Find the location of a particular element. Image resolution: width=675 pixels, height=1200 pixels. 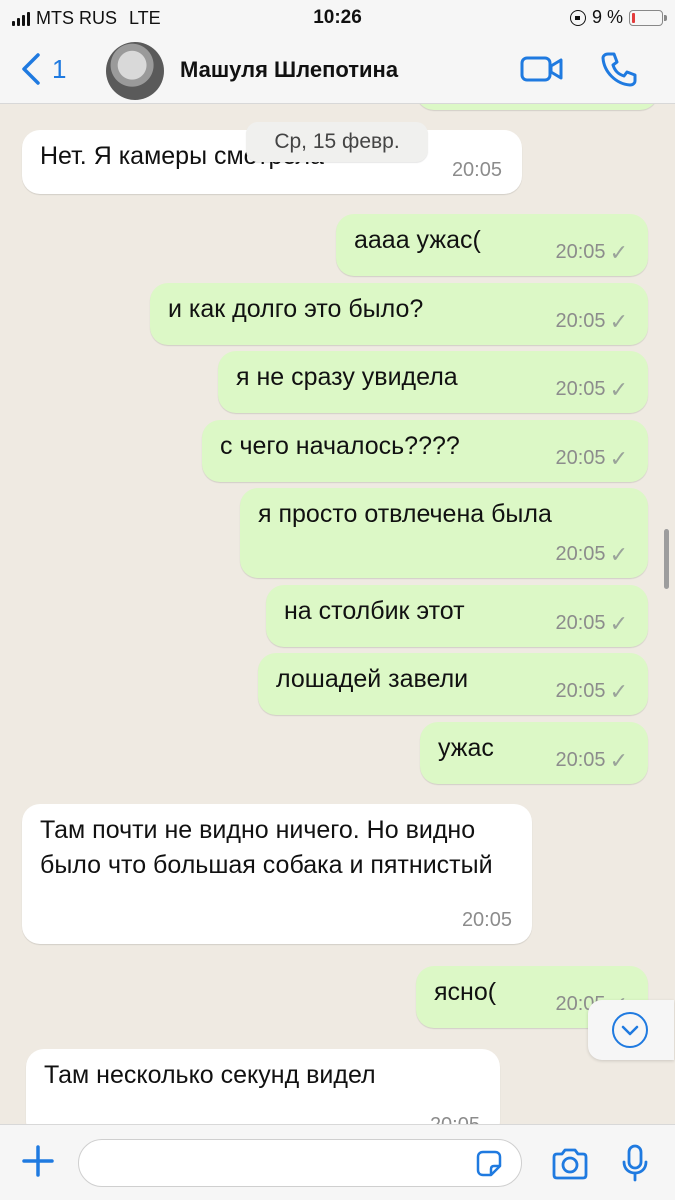

message-bubble: и как долго это было? 20:05 ✓ is located at coordinates (399, 314).